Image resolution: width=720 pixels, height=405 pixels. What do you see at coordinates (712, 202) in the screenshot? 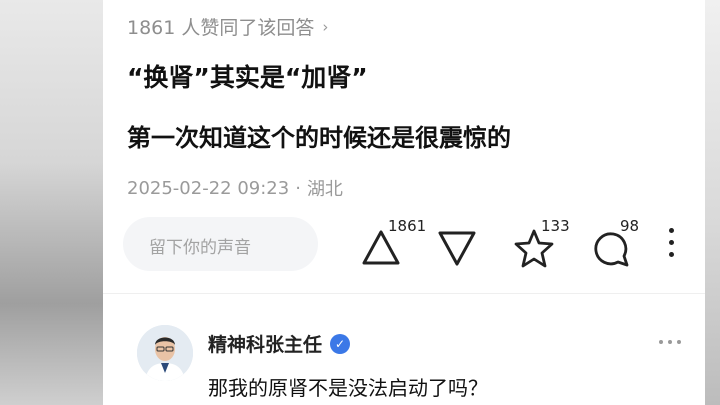
I see `background-blur-right` at bounding box center [712, 202].